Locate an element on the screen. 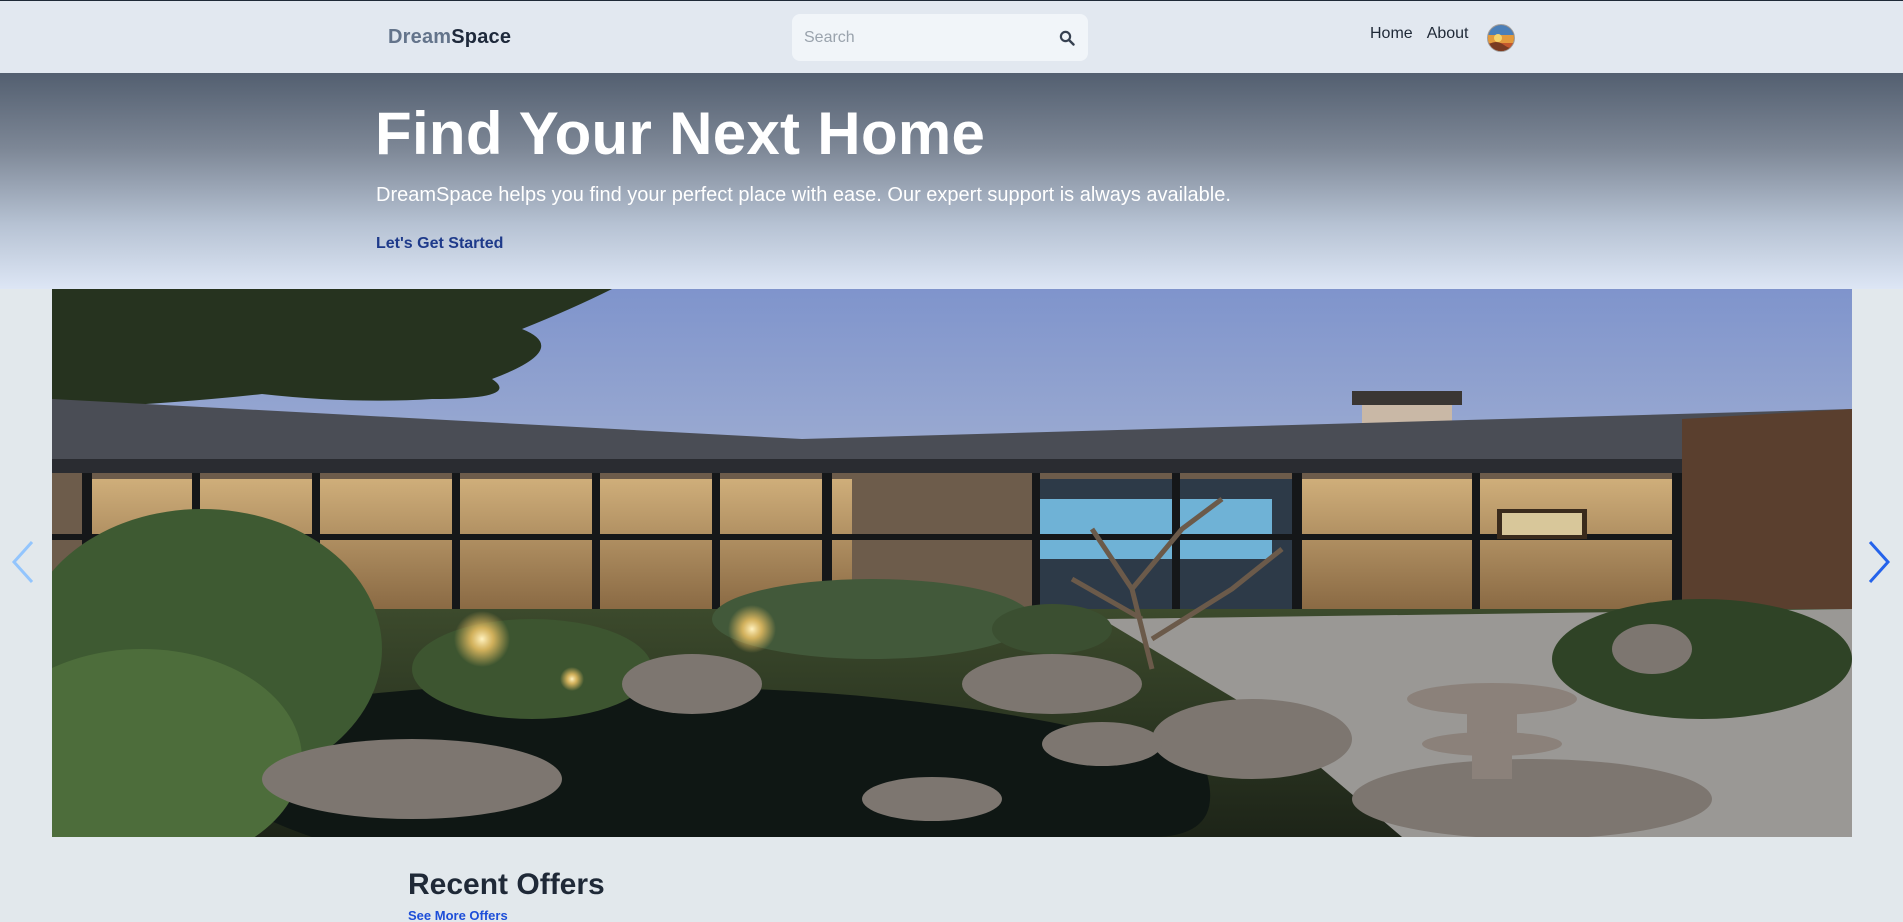 This screenshot has width=1903, height=922. search-button is located at coordinates (1067, 38).